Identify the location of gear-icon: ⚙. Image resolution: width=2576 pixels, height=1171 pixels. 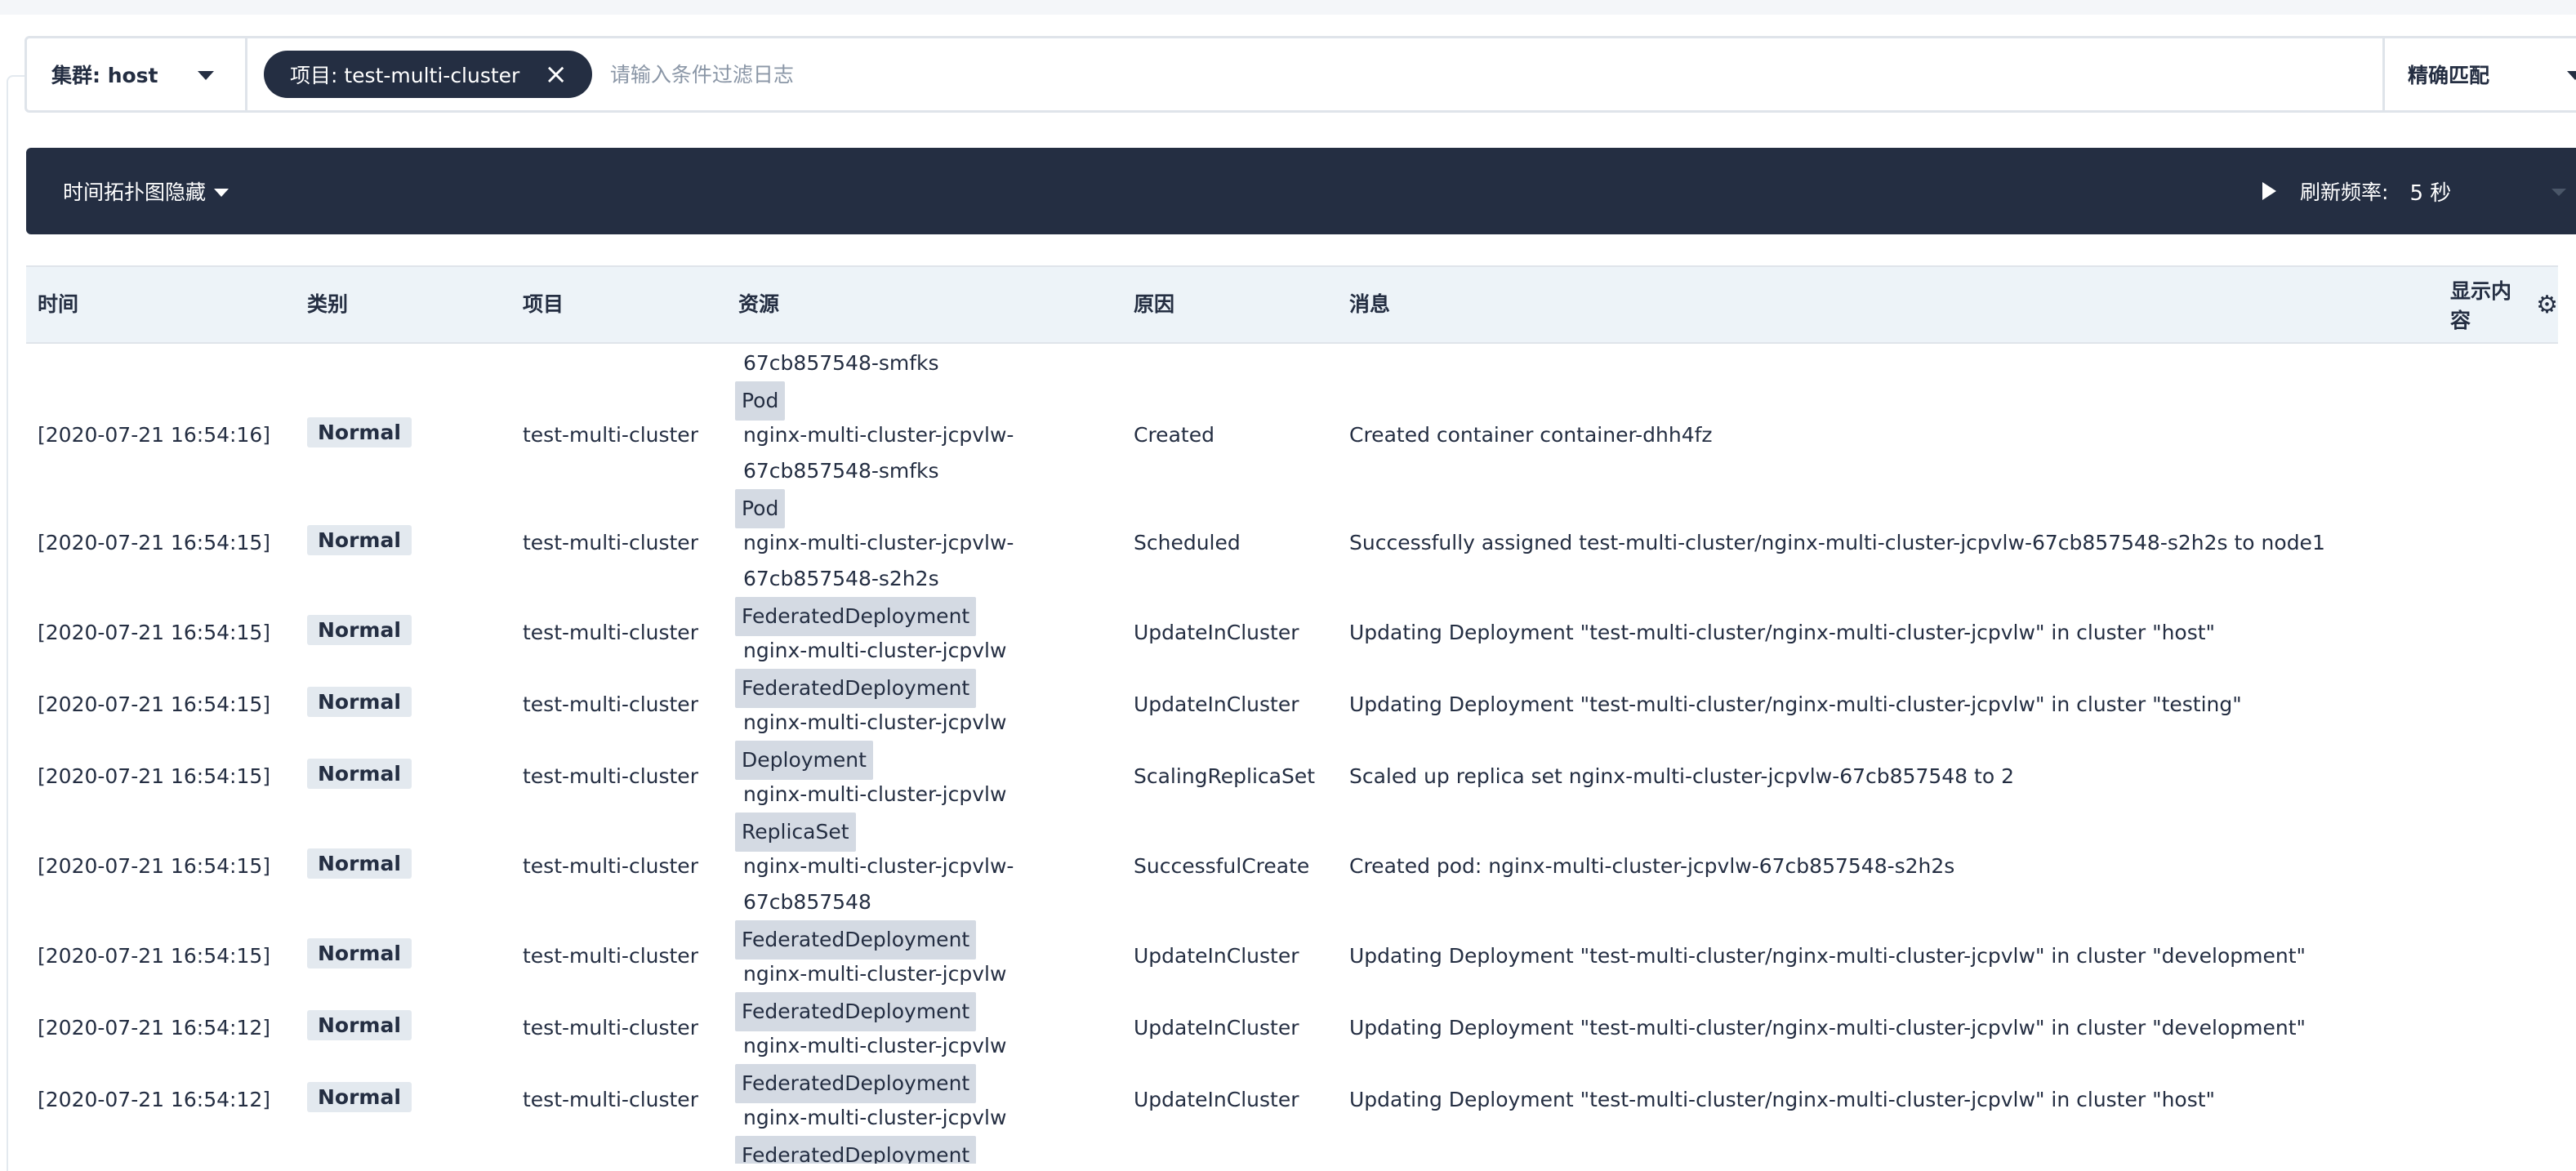
(2547, 305).